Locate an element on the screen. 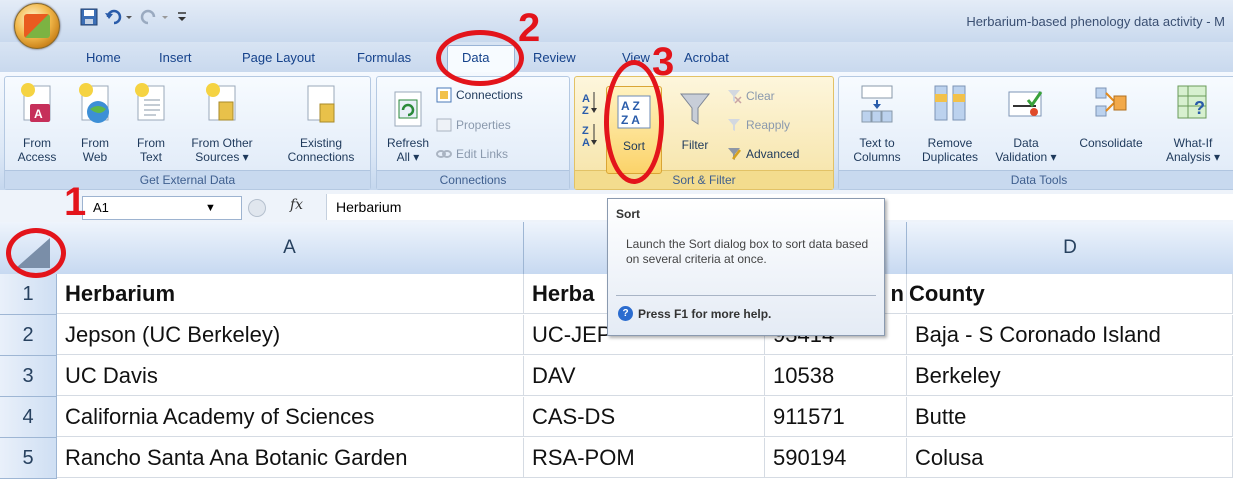  existing-connections-icon is located at coordinates (321, 104).